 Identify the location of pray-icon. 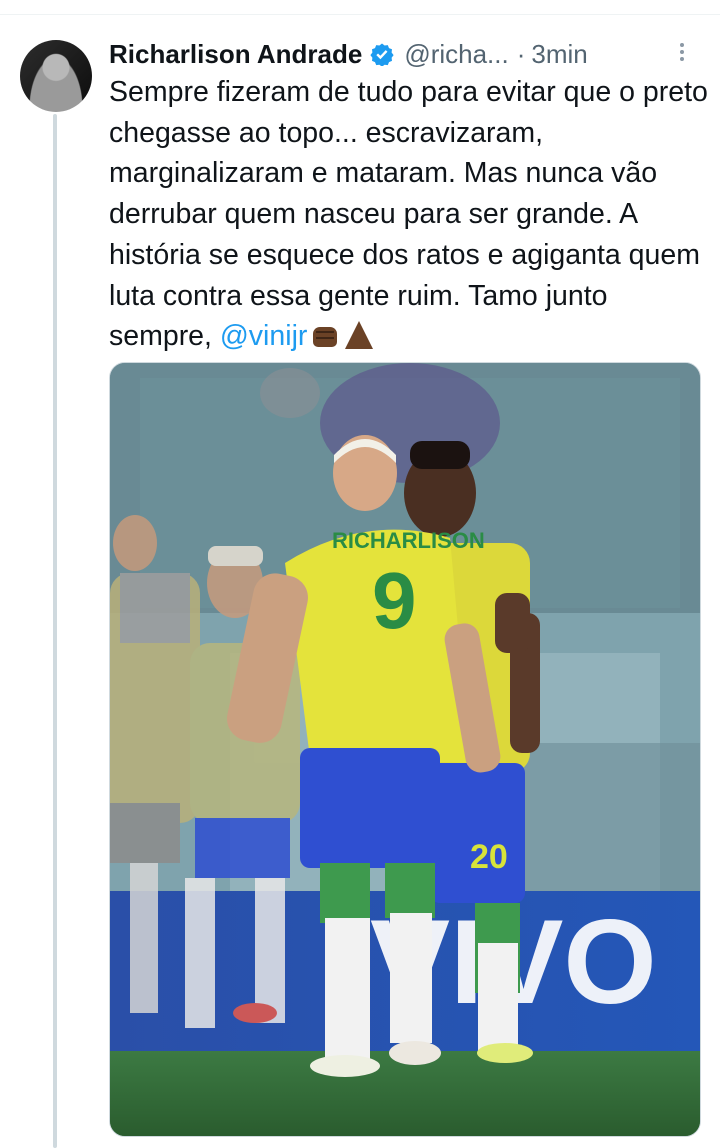
(358, 336).